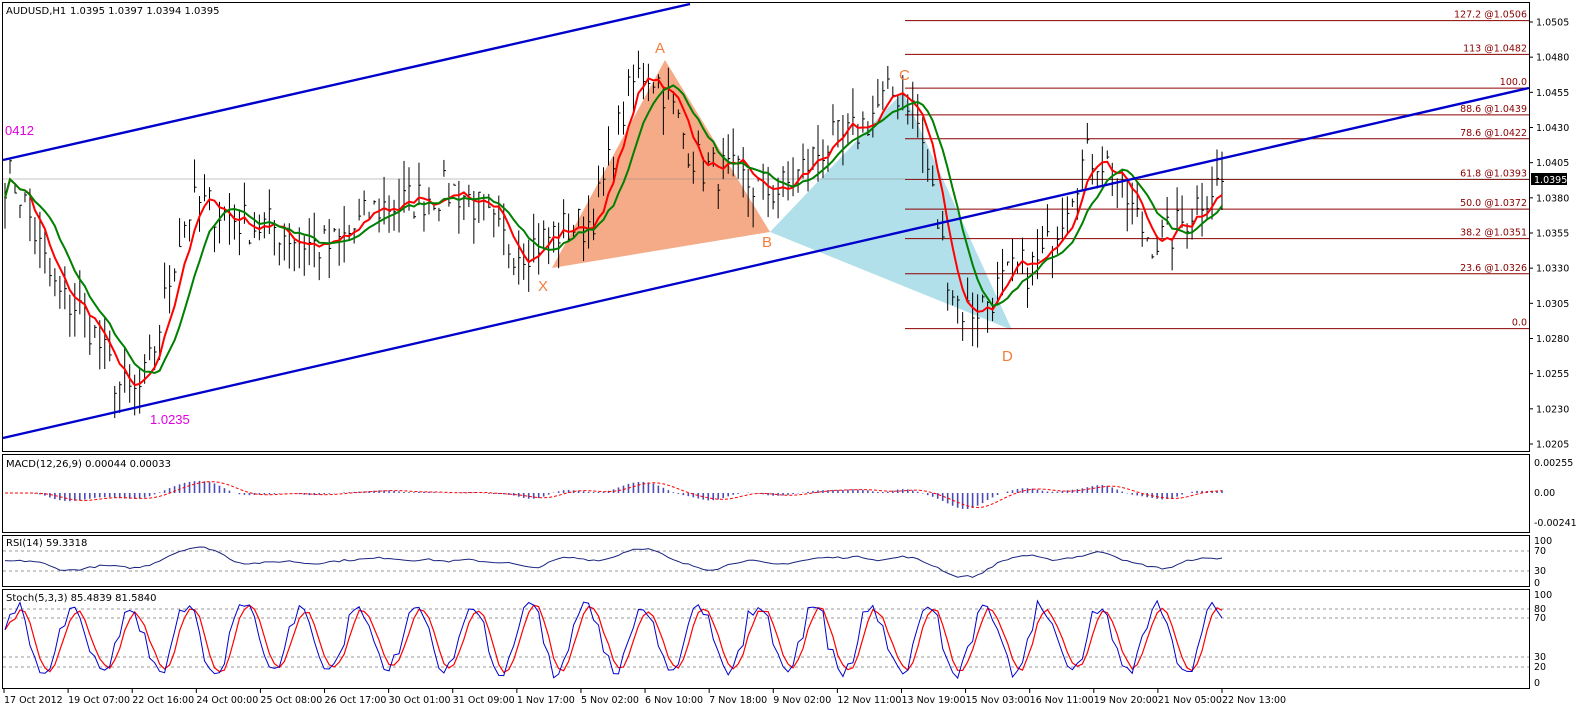 The height and width of the screenshot is (718, 1594). I want to click on price-tick-label: 1.0255, so click(1552, 374).